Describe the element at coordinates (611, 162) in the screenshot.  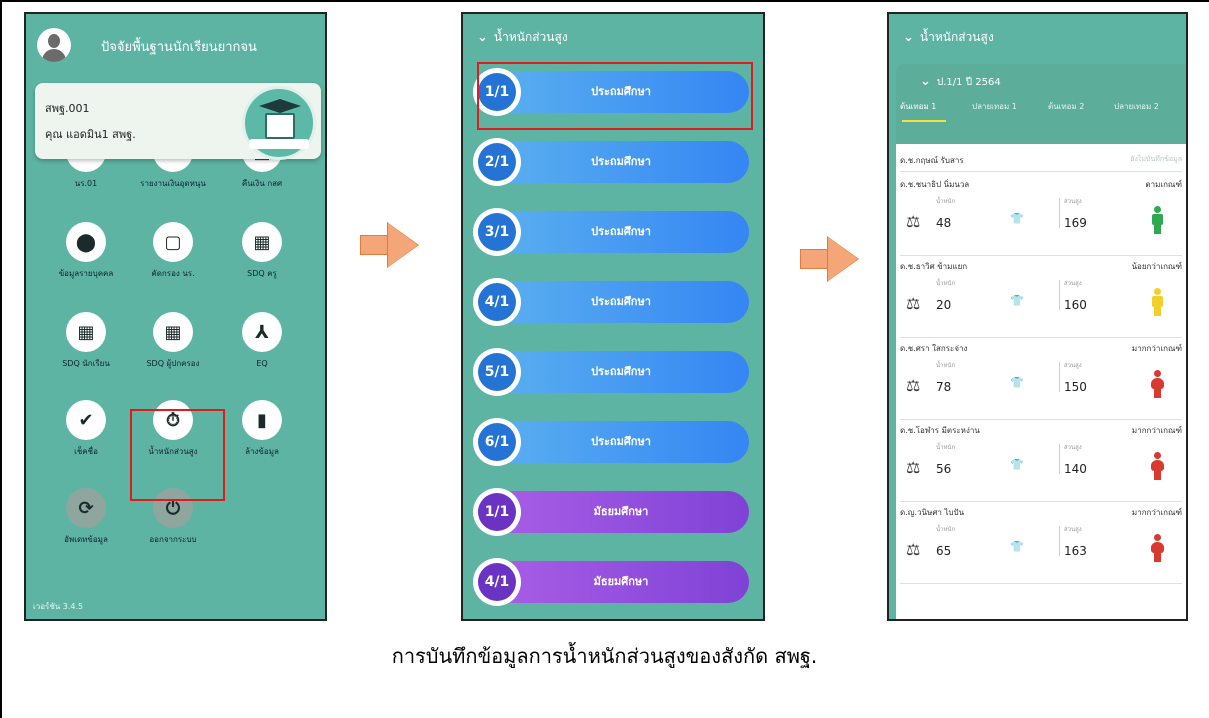
I see `class-button: ประถมศึกษา 2/1` at that location.